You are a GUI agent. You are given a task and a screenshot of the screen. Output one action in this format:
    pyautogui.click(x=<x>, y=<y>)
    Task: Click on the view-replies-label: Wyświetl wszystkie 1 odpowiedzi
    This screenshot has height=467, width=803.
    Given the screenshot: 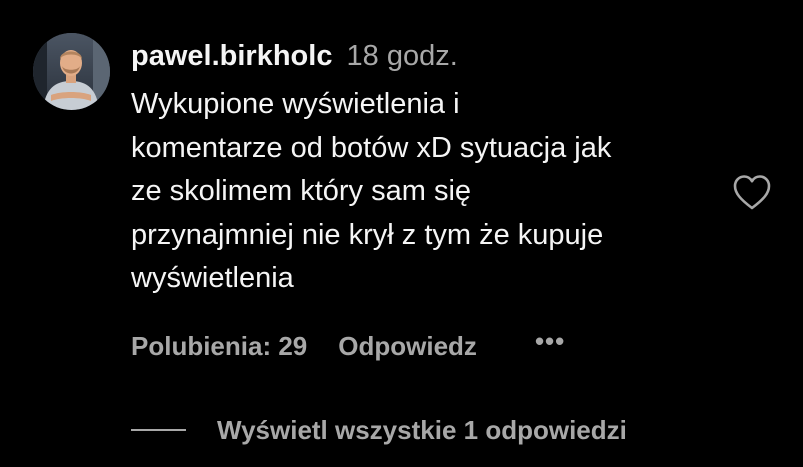 What is the action you would take?
    pyautogui.click(x=422, y=429)
    